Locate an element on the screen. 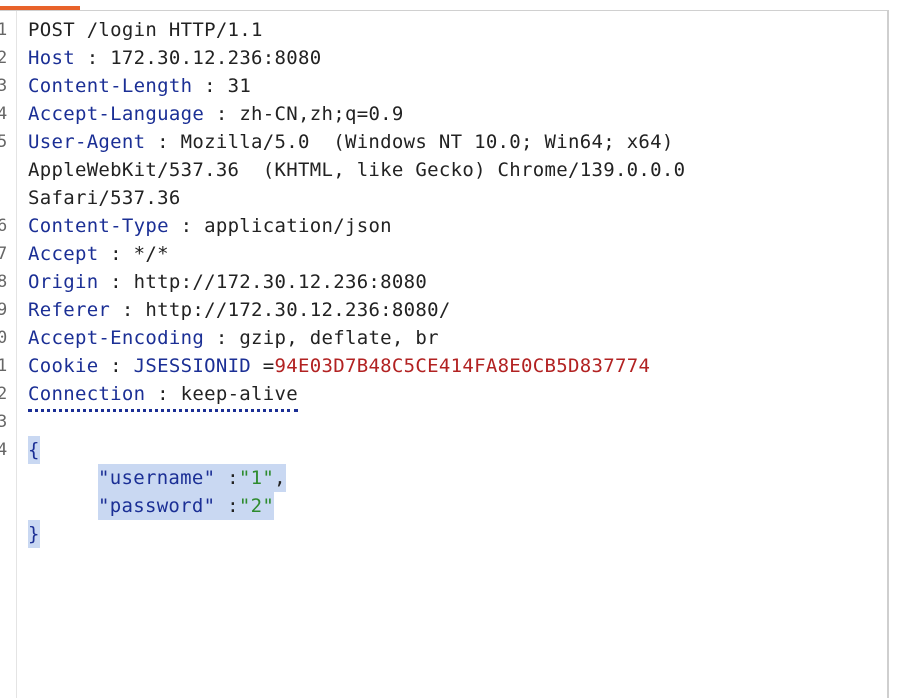 Image resolution: width=918 pixels, height=698 pixels. editor-line: 2 Host : 172.30.12.236:8080 is located at coordinates (443, 58).